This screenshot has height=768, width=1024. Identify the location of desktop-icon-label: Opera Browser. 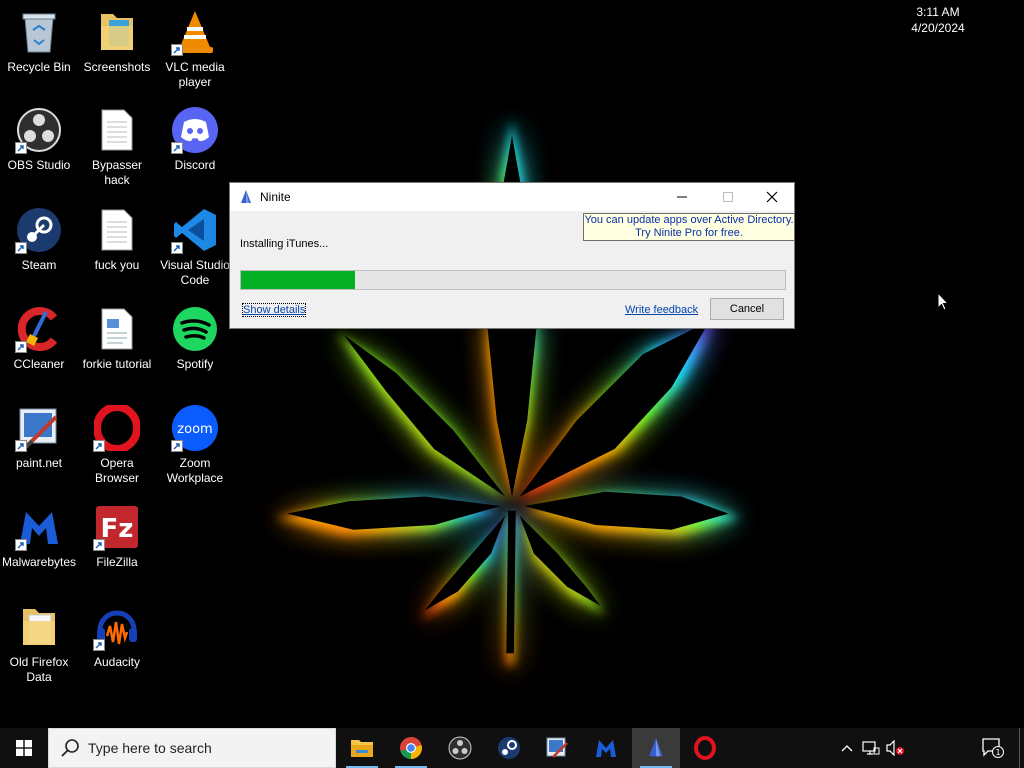
(116, 470).